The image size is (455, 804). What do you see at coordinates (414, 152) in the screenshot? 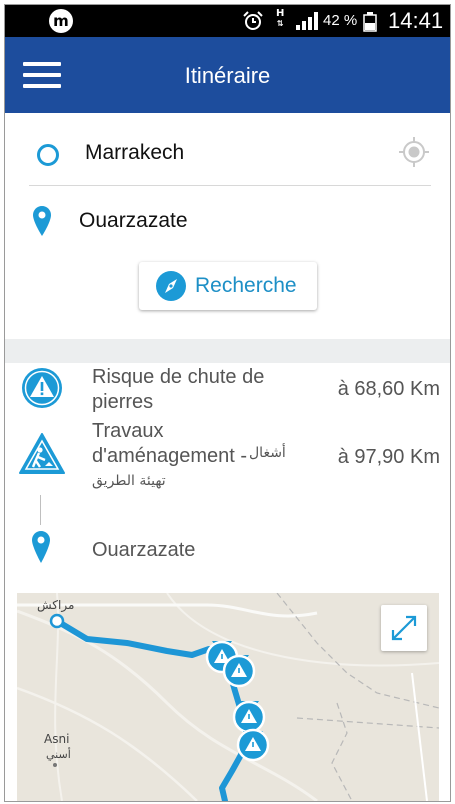
I see `locate-me-icon` at bounding box center [414, 152].